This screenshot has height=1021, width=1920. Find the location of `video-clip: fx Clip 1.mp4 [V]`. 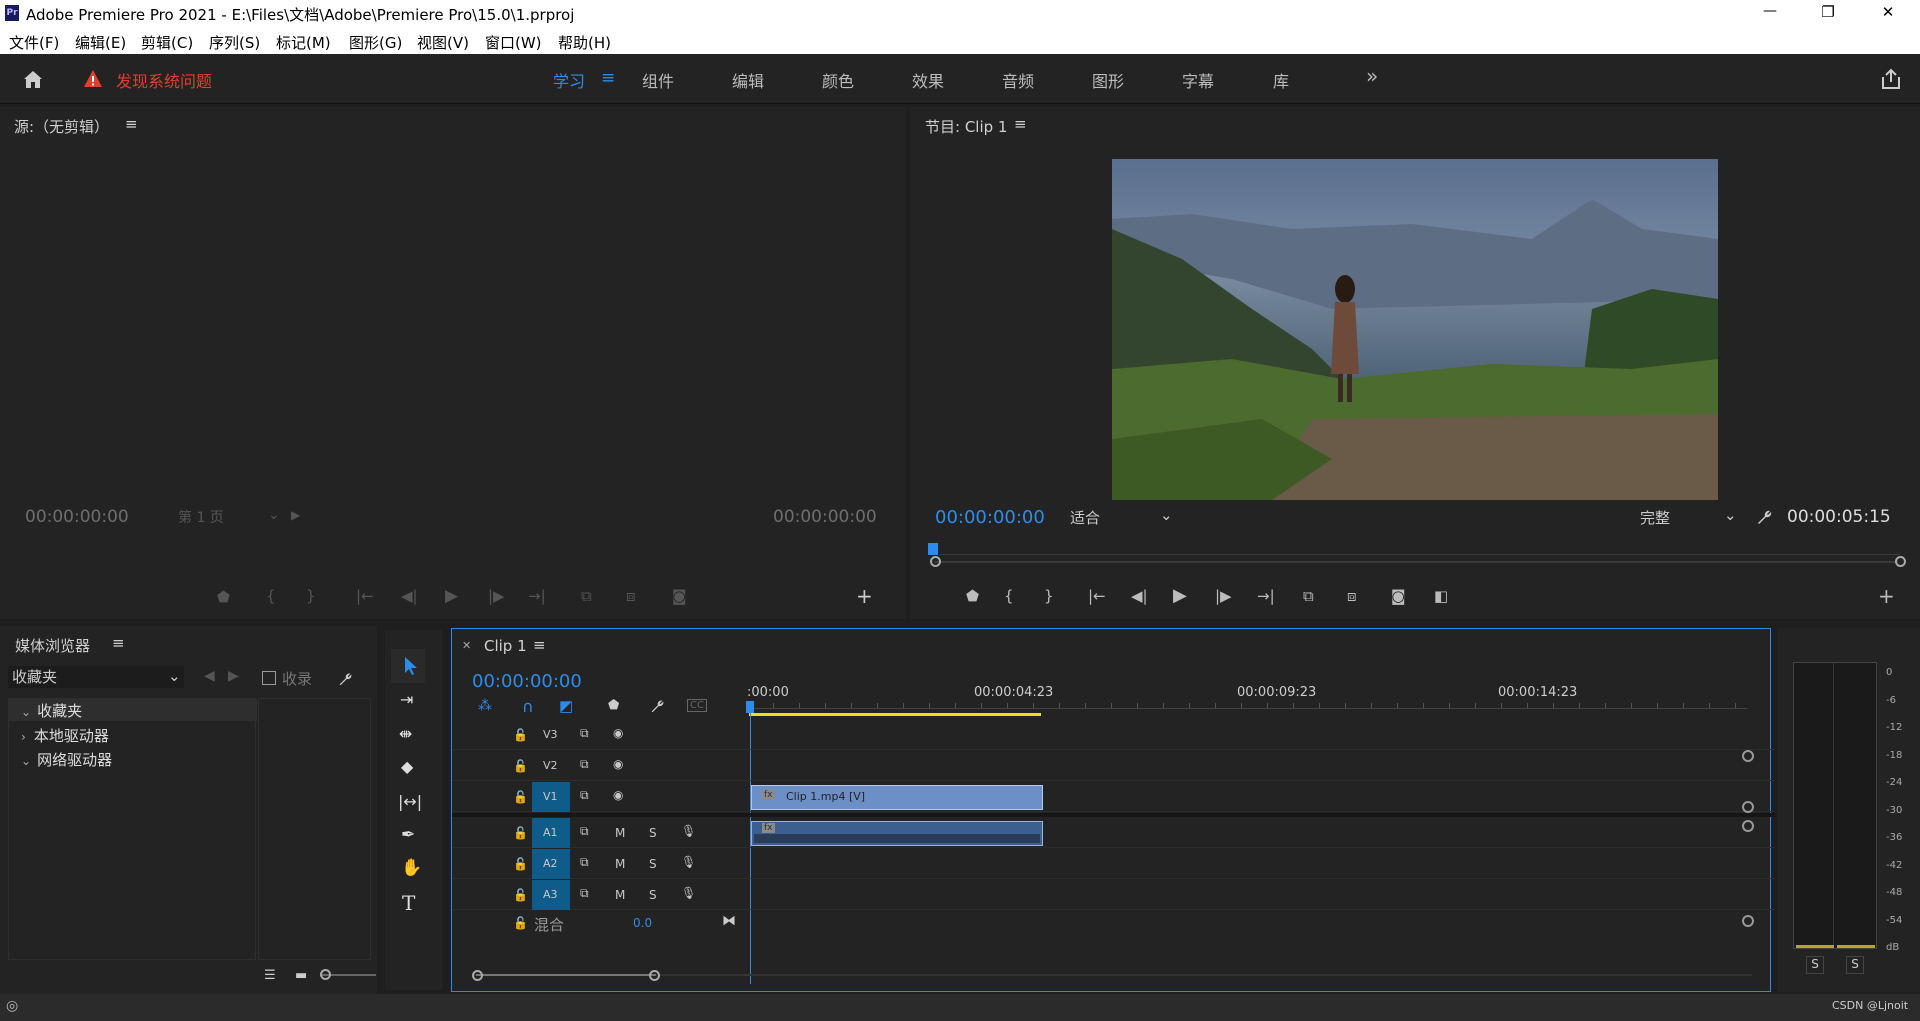

video-clip: fx Clip 1.mp4 [V] is located at coordinates (897, 797).